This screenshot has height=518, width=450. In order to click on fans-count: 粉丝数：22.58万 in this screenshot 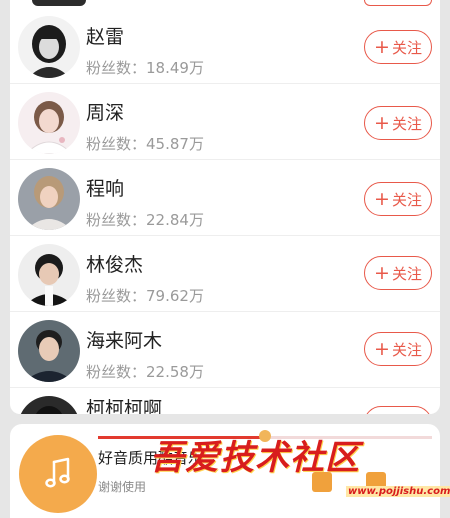, I will do `click(145, 372)`.